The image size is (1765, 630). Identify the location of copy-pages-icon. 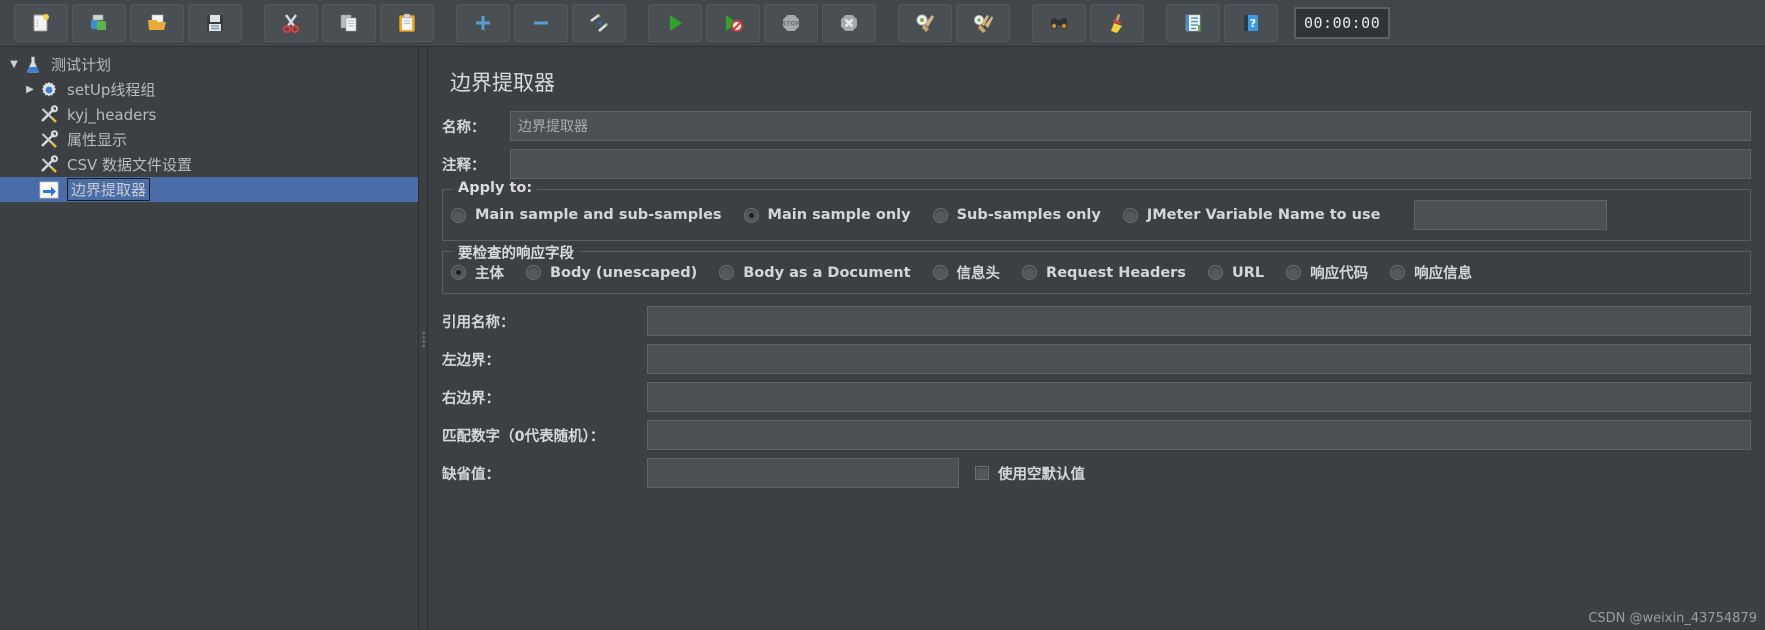
(349, 23).